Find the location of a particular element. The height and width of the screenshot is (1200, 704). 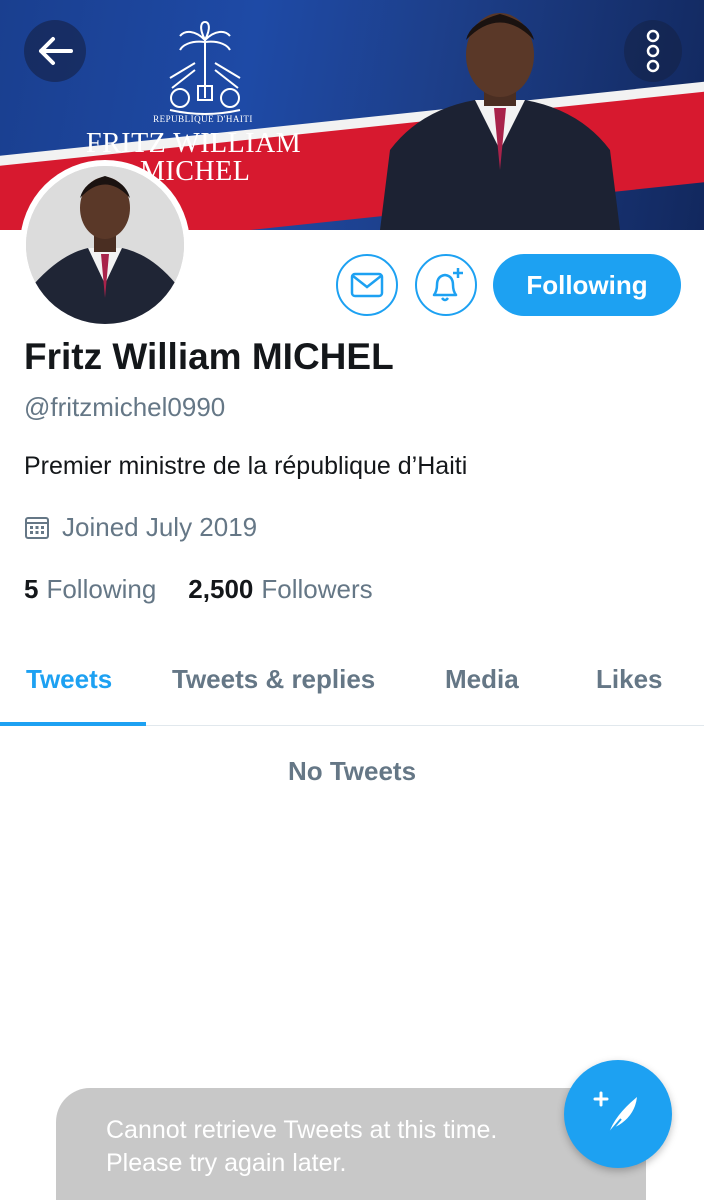

back-button is located at coordinates (55, 51).